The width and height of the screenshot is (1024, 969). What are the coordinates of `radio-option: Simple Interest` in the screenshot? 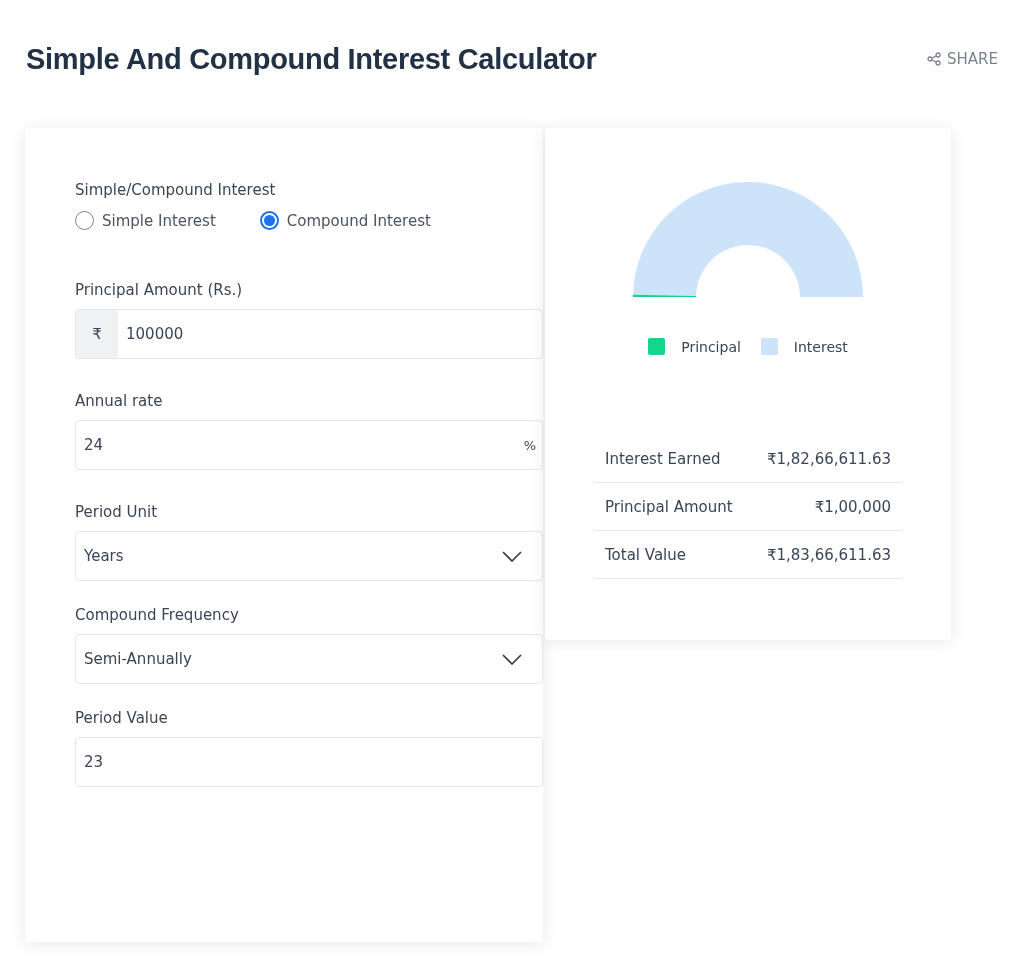 It's located at (145, 220).